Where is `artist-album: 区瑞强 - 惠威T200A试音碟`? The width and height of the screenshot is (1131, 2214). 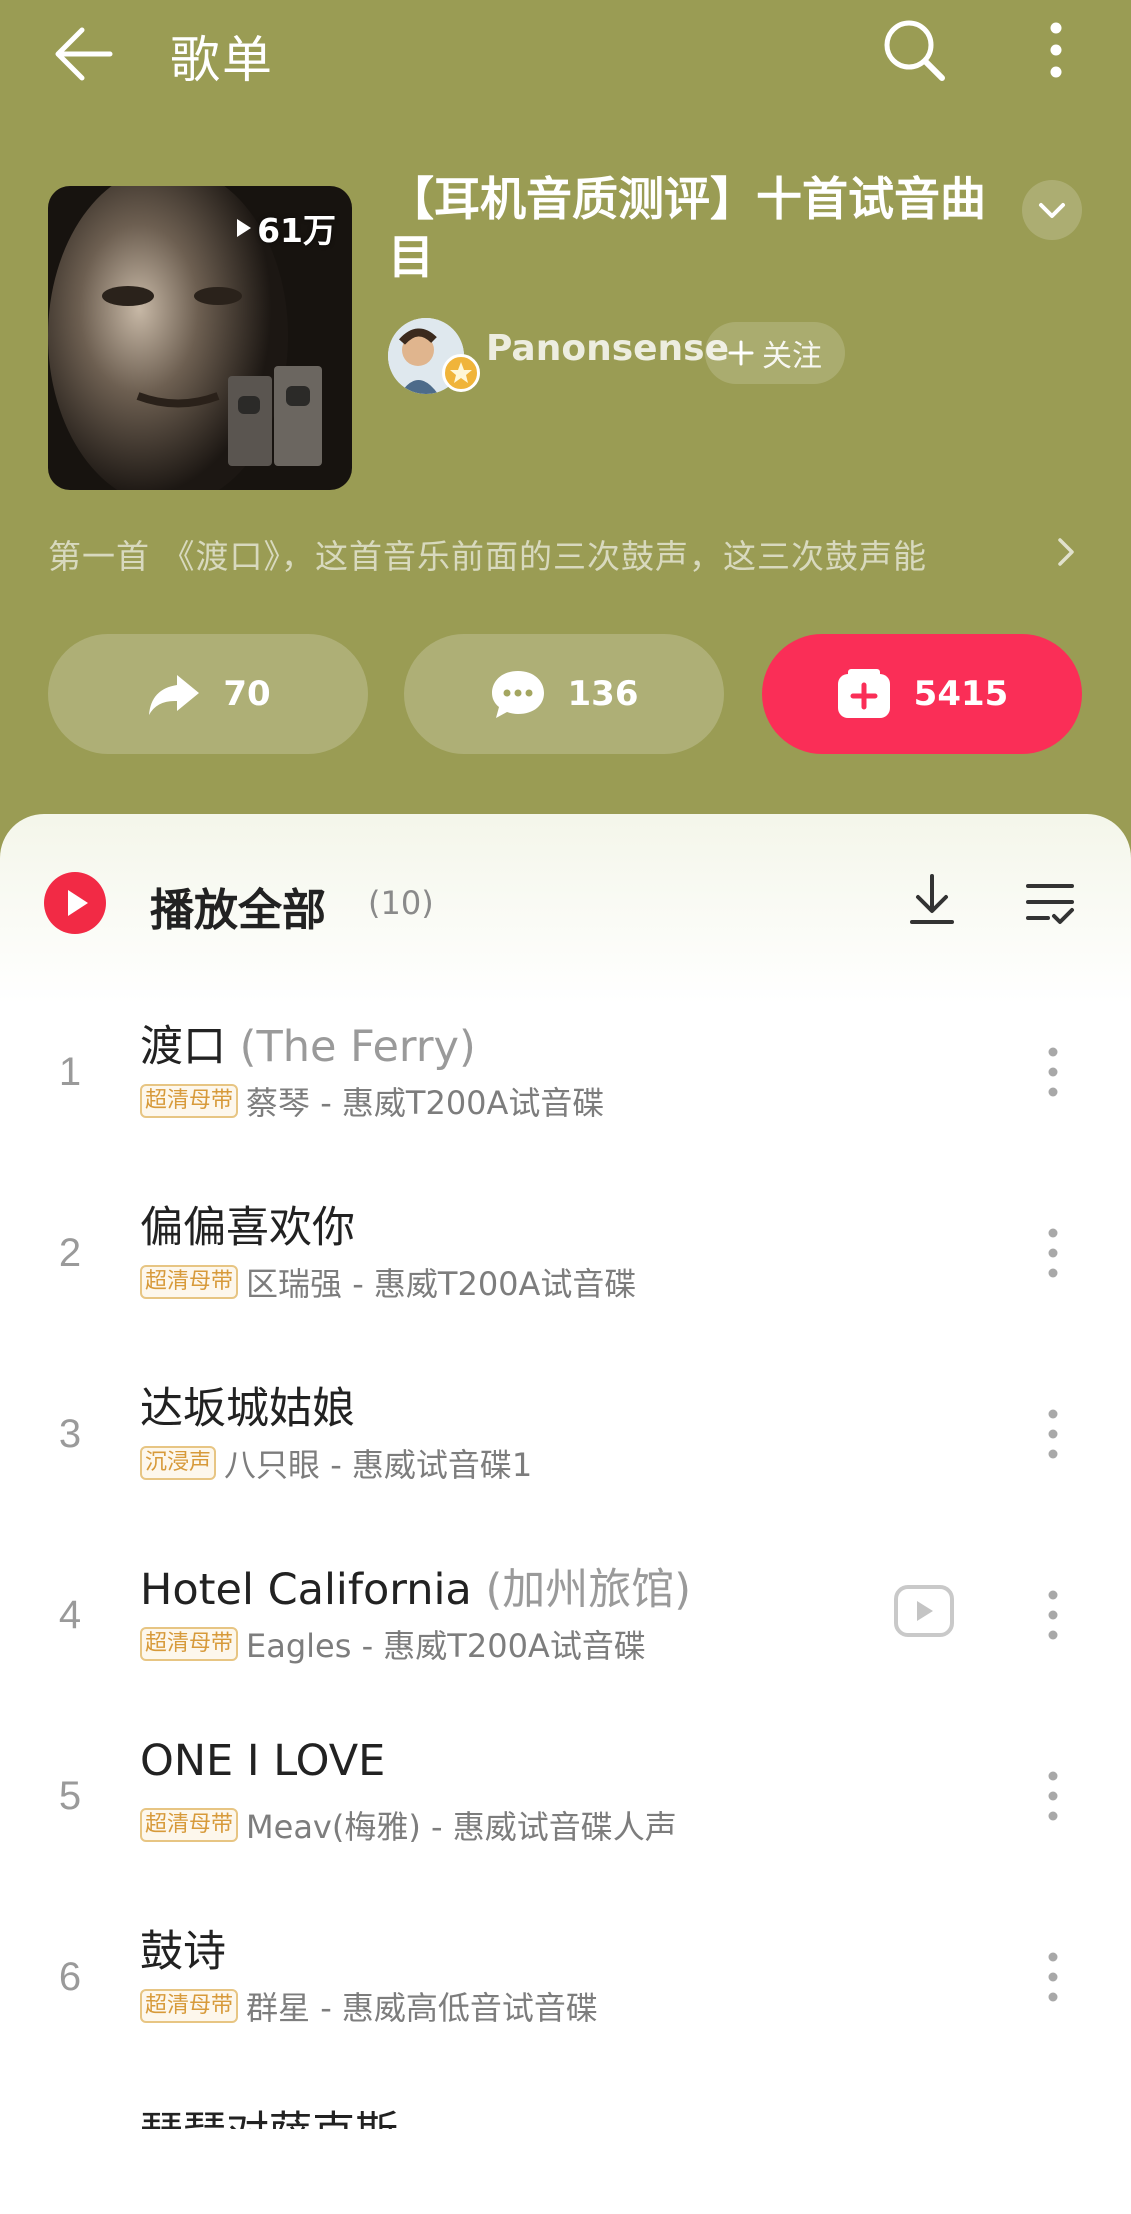 artist-album: 区瑞强 - 惠威T200A试音碟 is located at coordinates (441, 1284).